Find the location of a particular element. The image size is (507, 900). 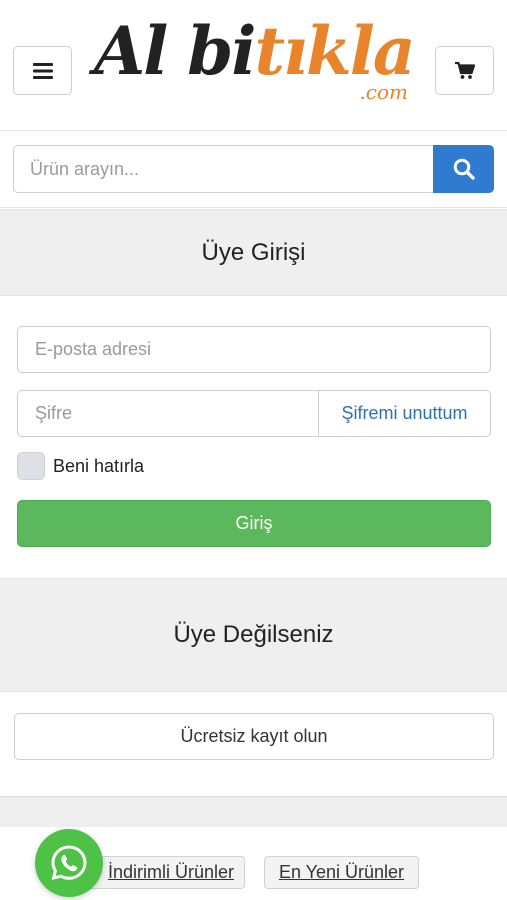

section-divider is located at coordinates (253, 811).